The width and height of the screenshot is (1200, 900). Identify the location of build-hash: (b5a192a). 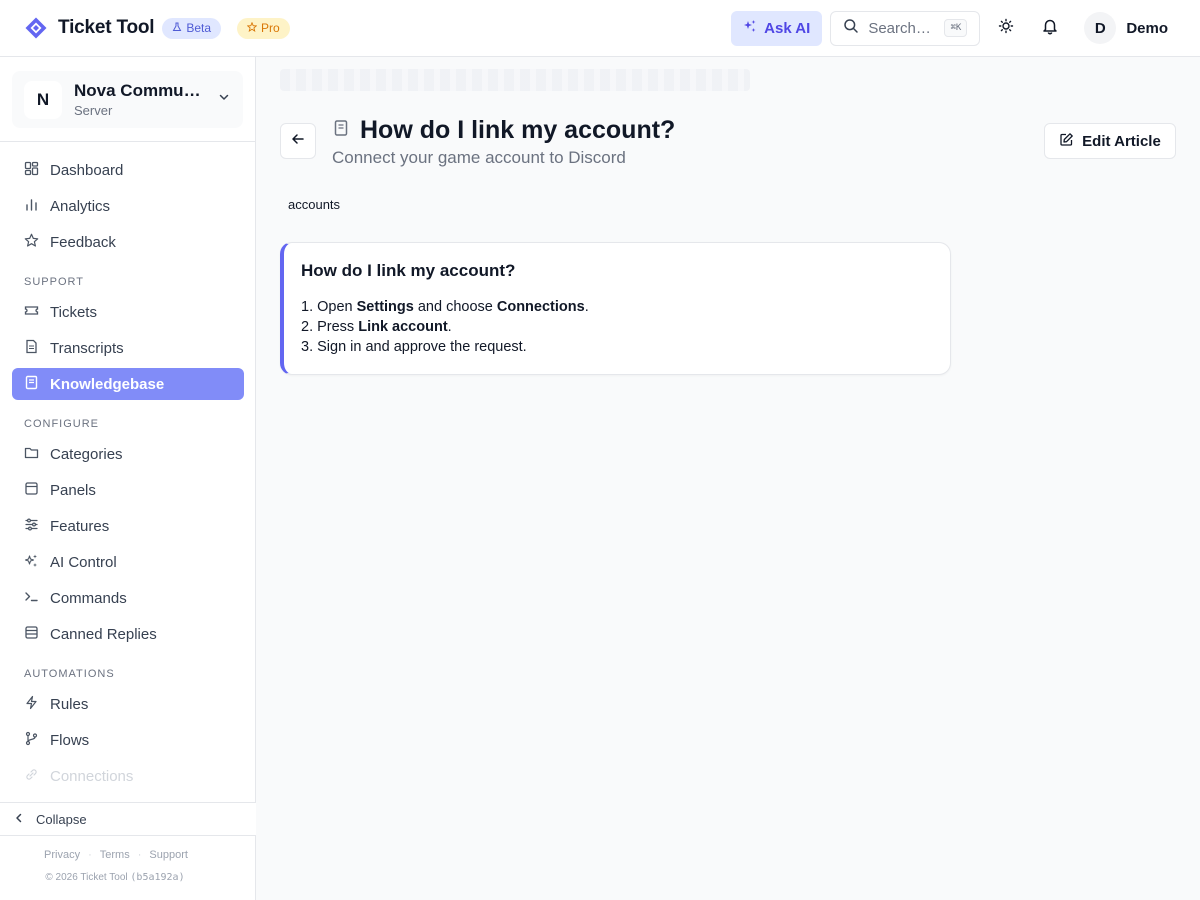
(157, 877).